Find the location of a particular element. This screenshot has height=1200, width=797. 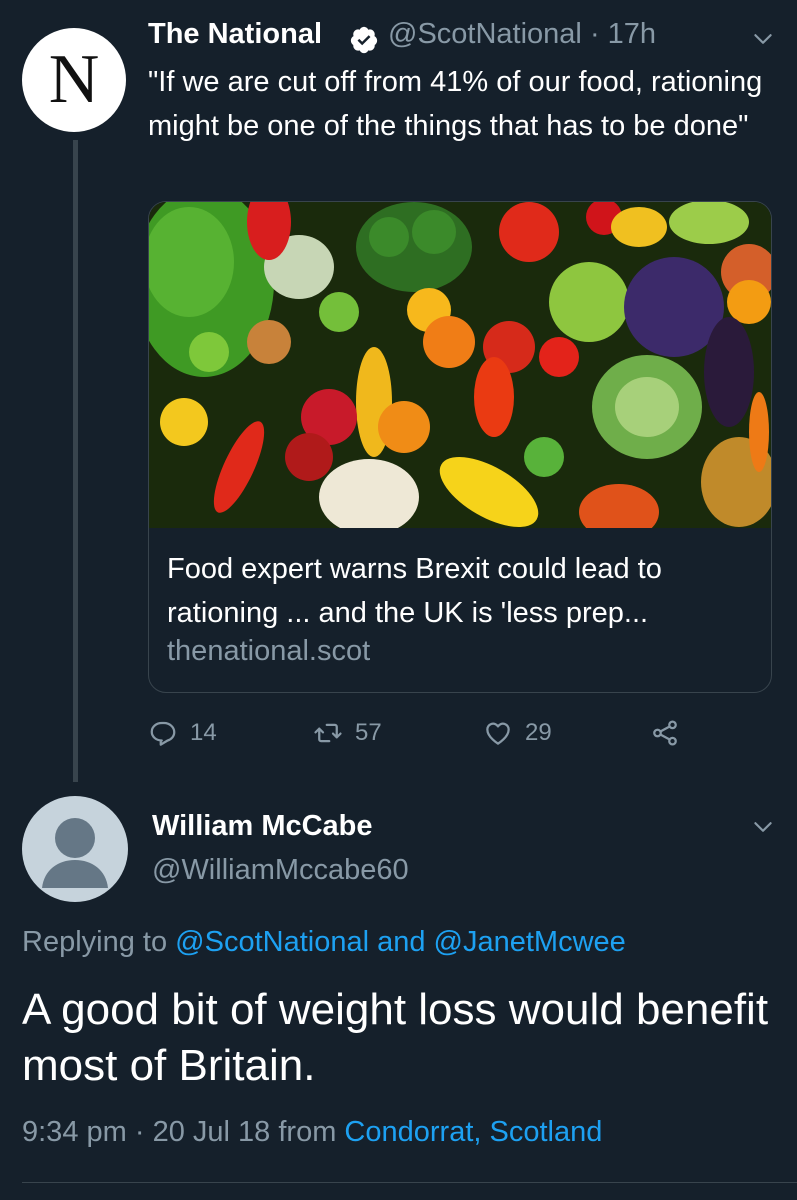

replying-and: and is located at coordinates (401, 942).